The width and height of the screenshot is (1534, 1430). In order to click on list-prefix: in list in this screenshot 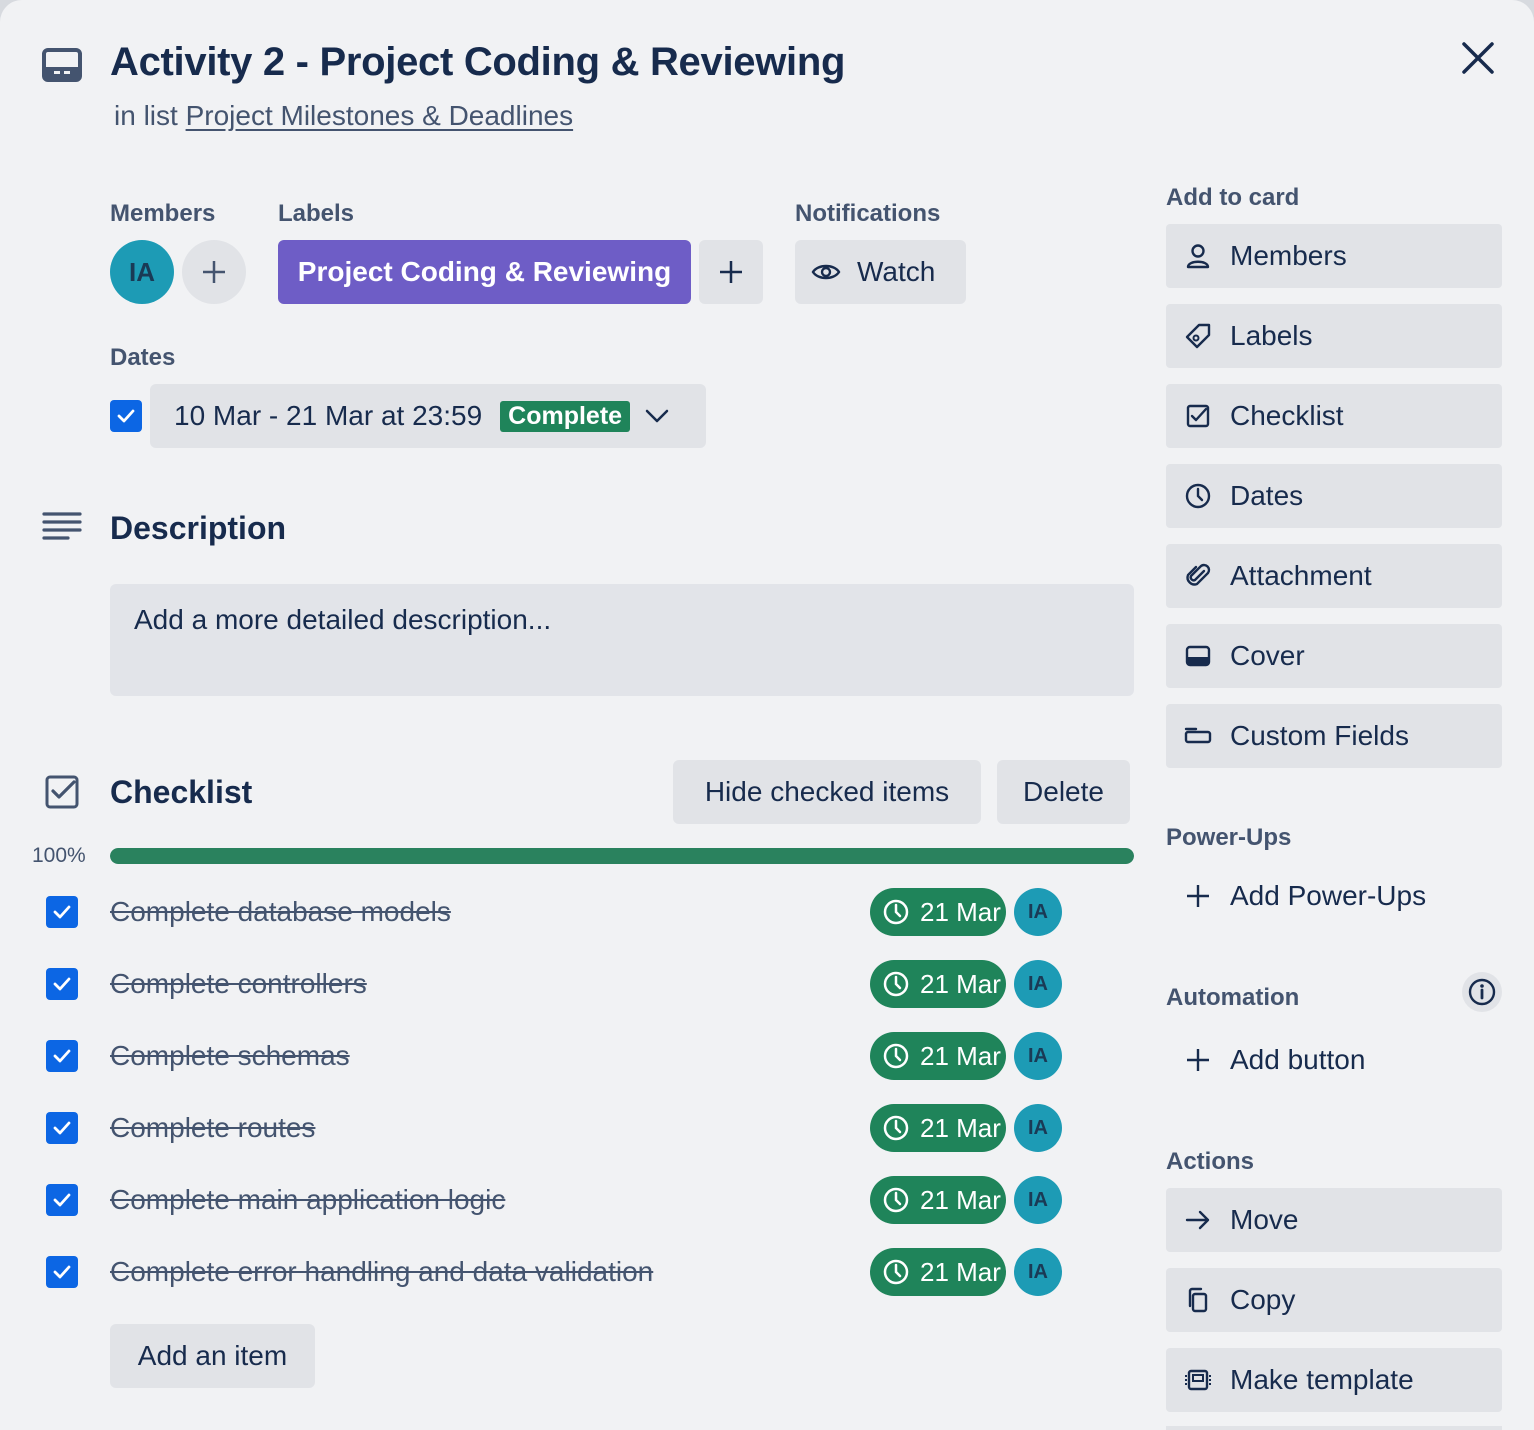, I will do `click(146, 115)`.